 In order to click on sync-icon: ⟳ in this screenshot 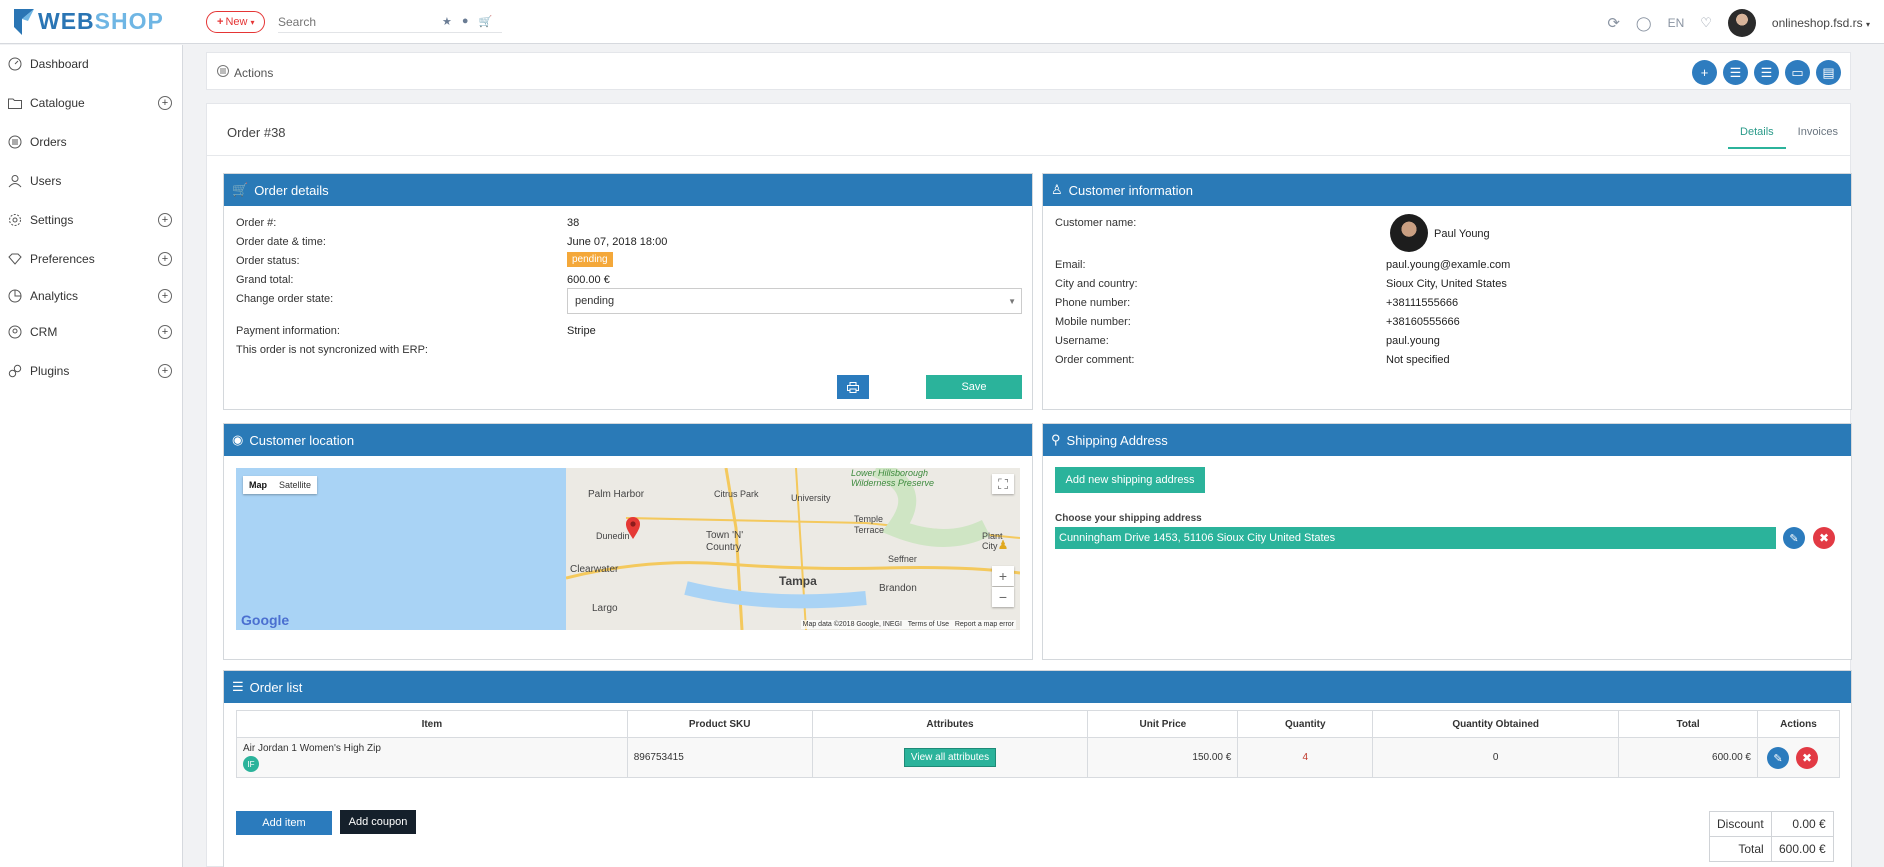, I will do `click(1613, 23)`.